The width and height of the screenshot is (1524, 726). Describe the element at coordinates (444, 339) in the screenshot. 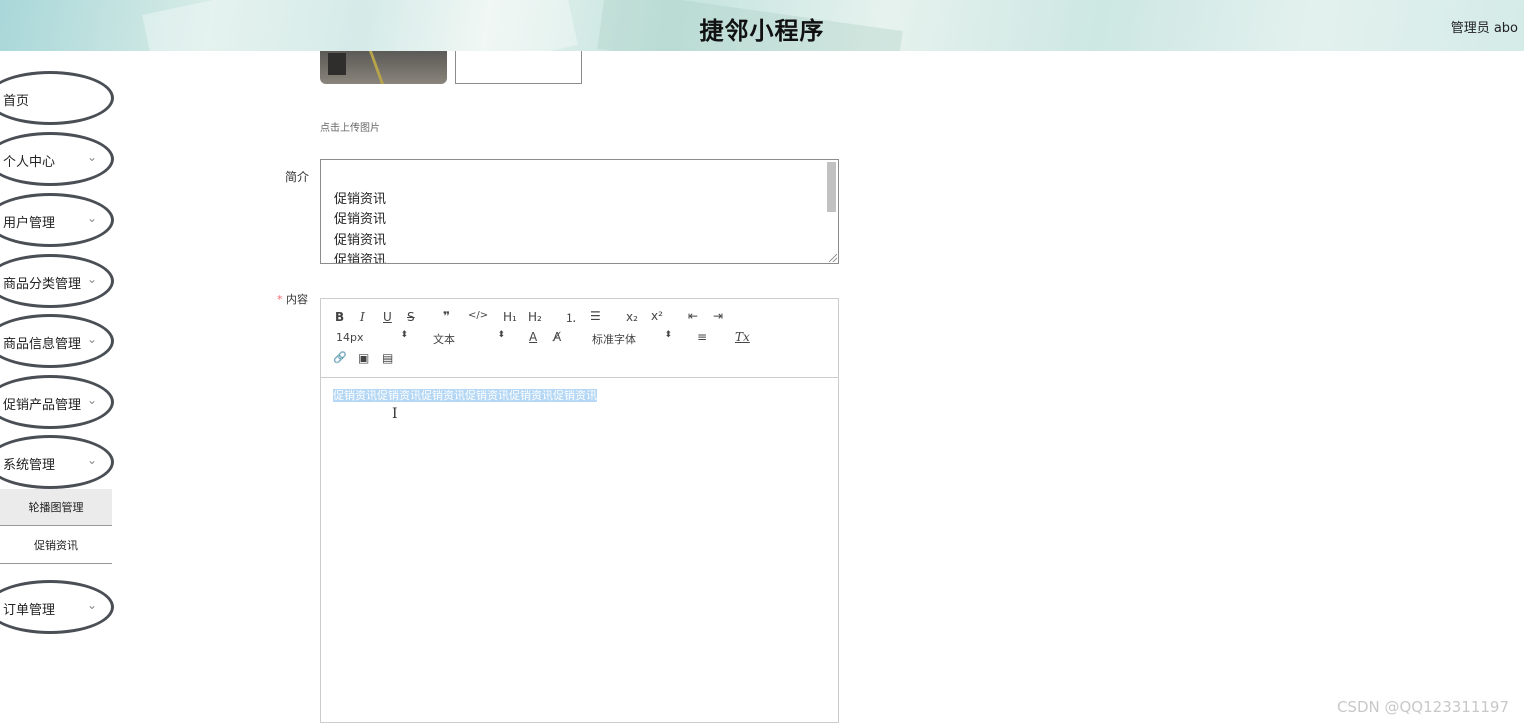

I see `header-value: 文本` at that location.